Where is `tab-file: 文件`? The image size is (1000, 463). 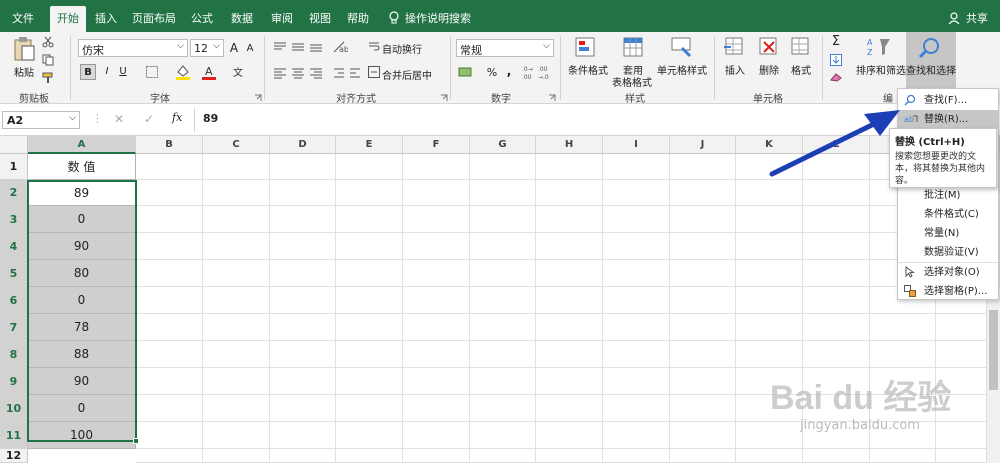
tab-file: 文件 is located at coordinates (23, 19).